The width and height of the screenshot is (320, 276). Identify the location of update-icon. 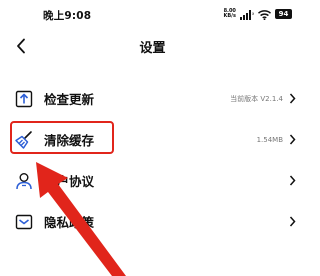
(24, 99).